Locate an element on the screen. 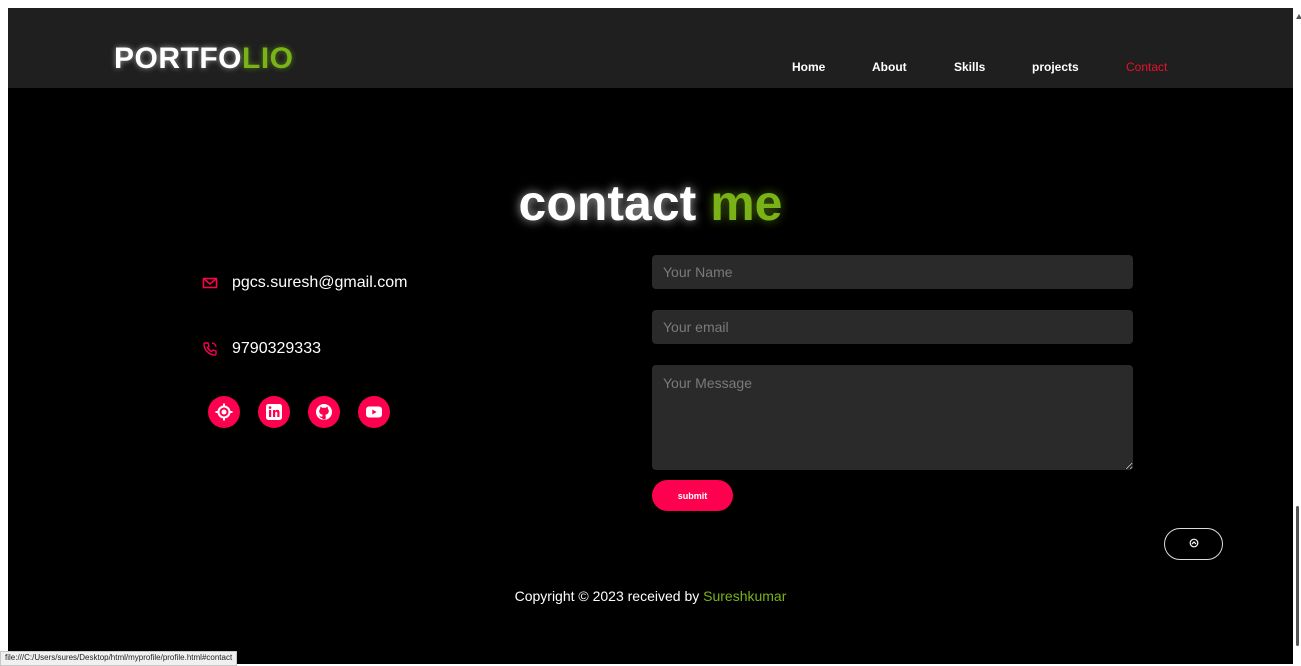  phone-text: 9790329333 is located at coordinates (276, 348).